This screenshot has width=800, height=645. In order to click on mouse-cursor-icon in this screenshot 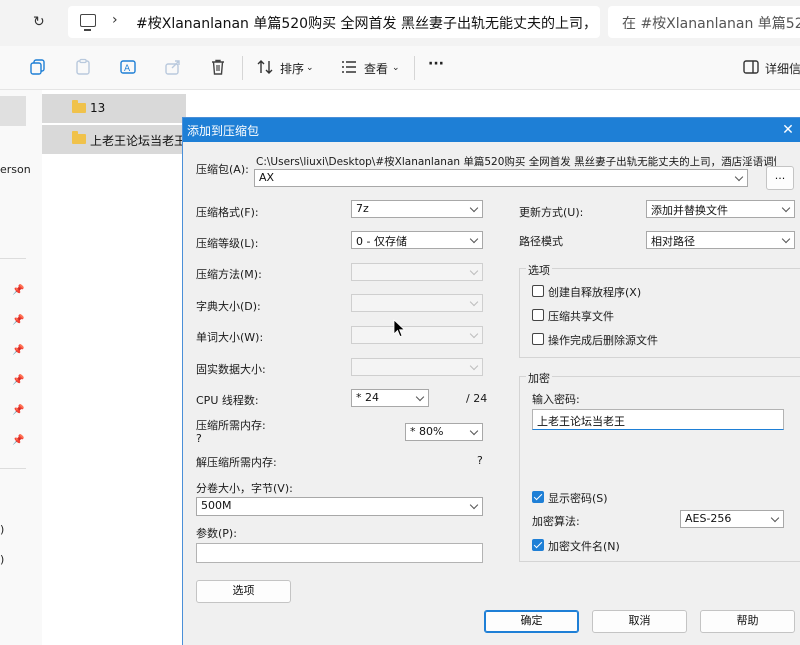, I will do `click(399, 328)`.